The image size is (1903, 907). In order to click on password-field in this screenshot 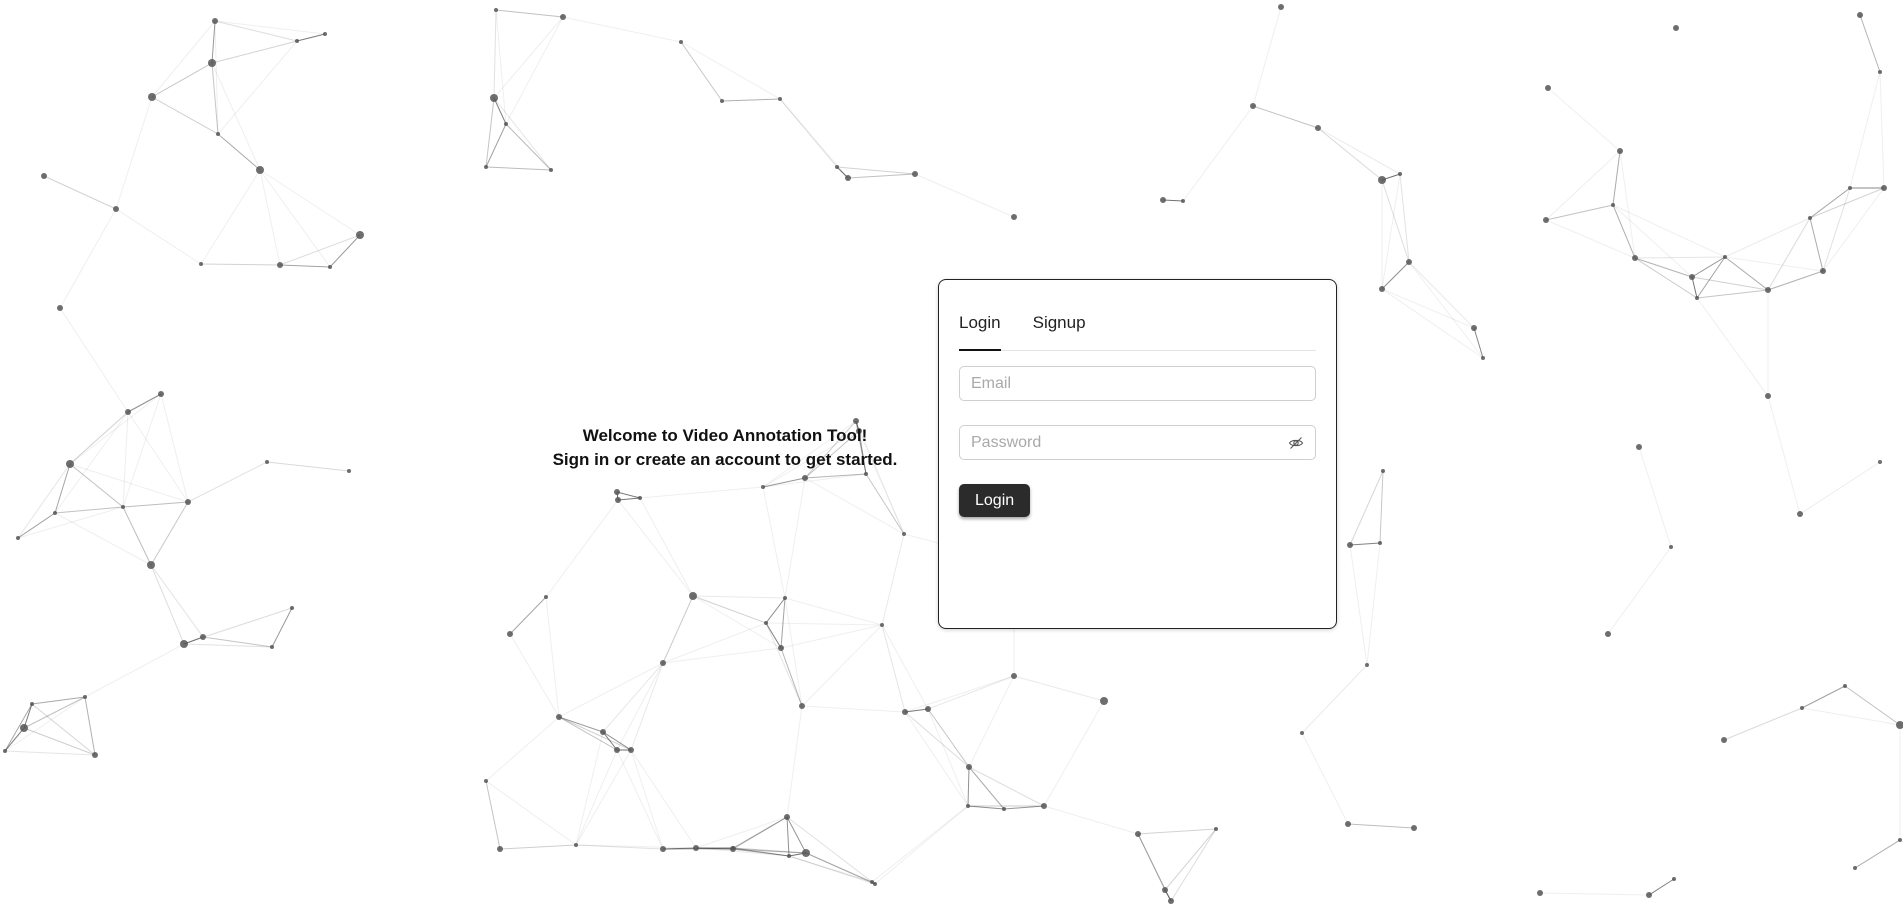, I will do `click(1137, 442)`.